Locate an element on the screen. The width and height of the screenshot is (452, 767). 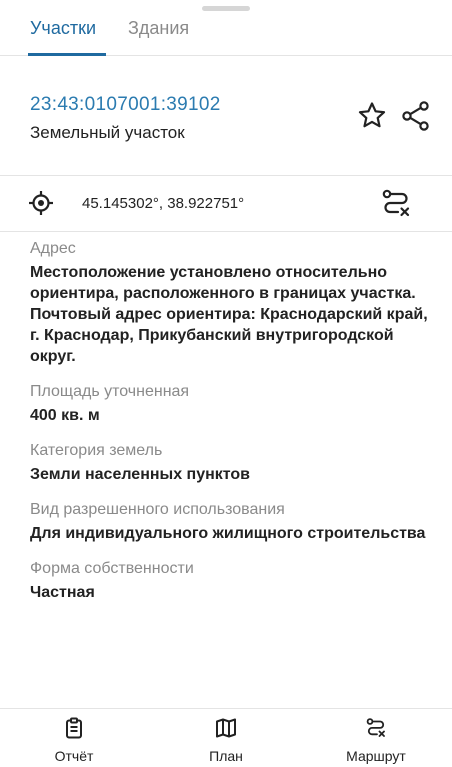
plan-button-label: План is located at coordinates (226, 756).